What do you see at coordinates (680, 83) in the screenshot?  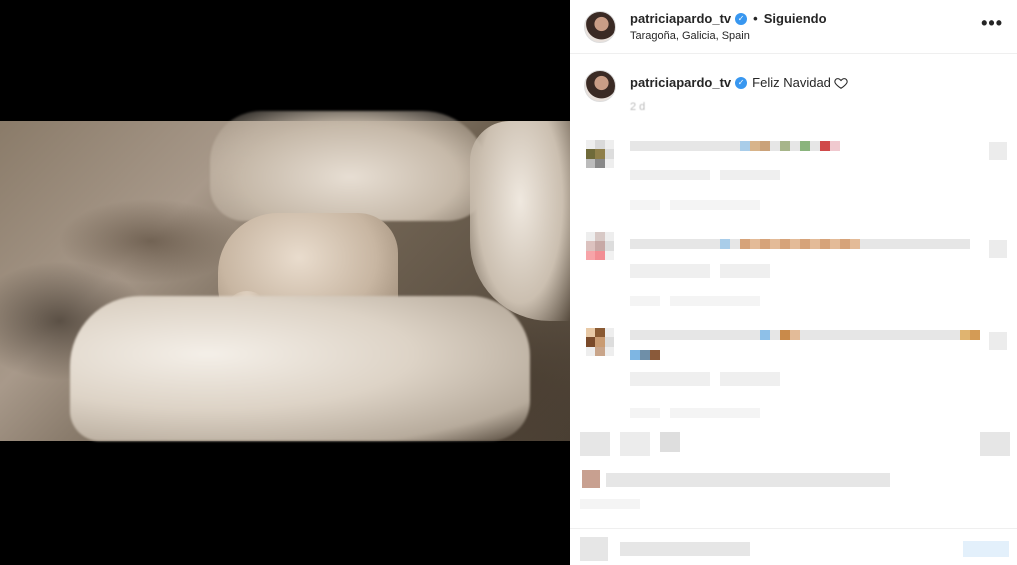 I see `caption-username: patriciapardo_tv` at bounding box center [680, 83].